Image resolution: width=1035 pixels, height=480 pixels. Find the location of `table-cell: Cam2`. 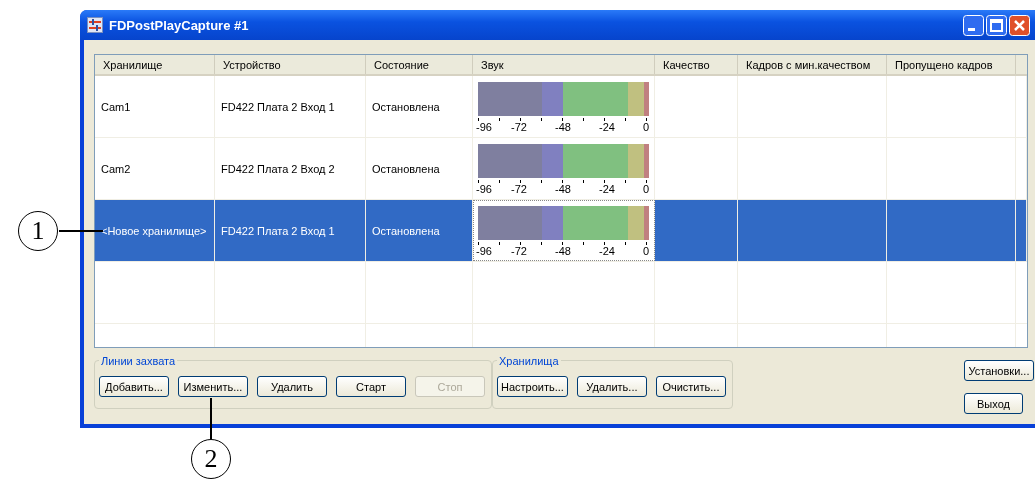

table-cell: Cam2 is located at coordinates (116, 168).